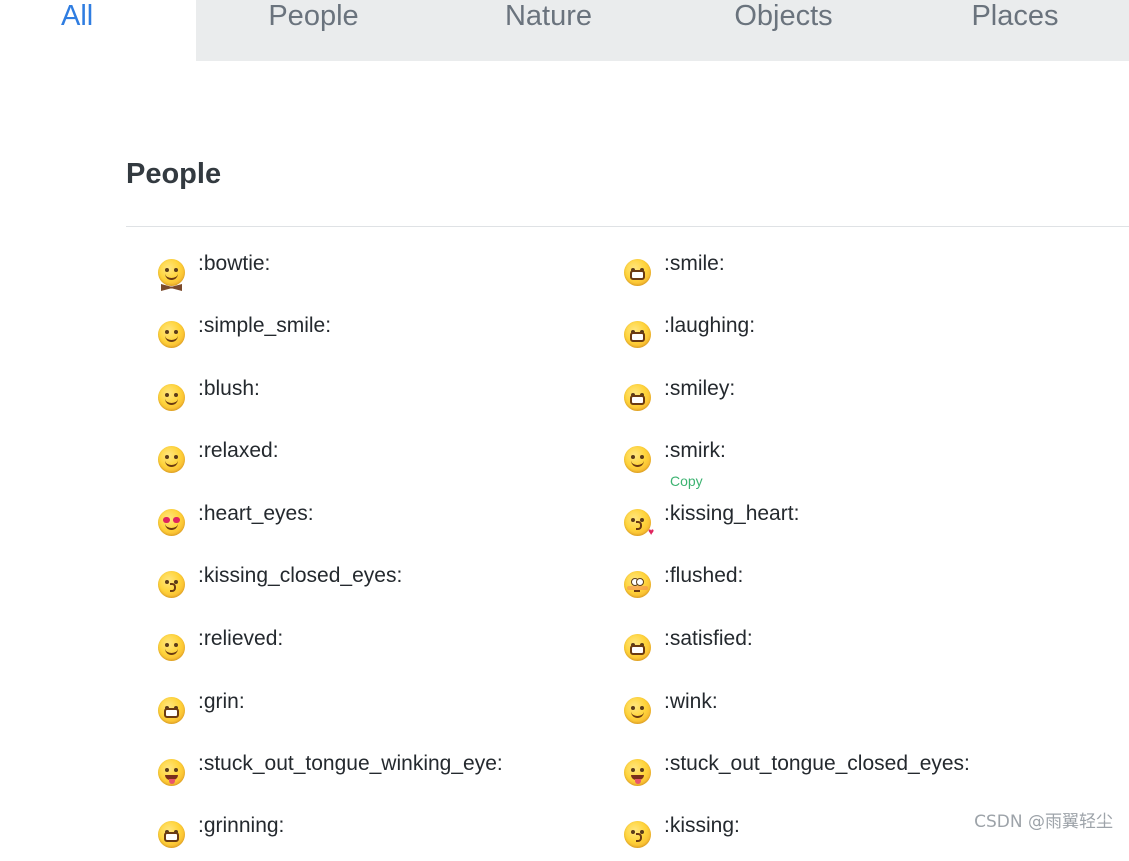  What do you see at coordinates (171, 647) in the screenshot?
I see `relieved-emoji-icon` at bounding box center [171, 647].